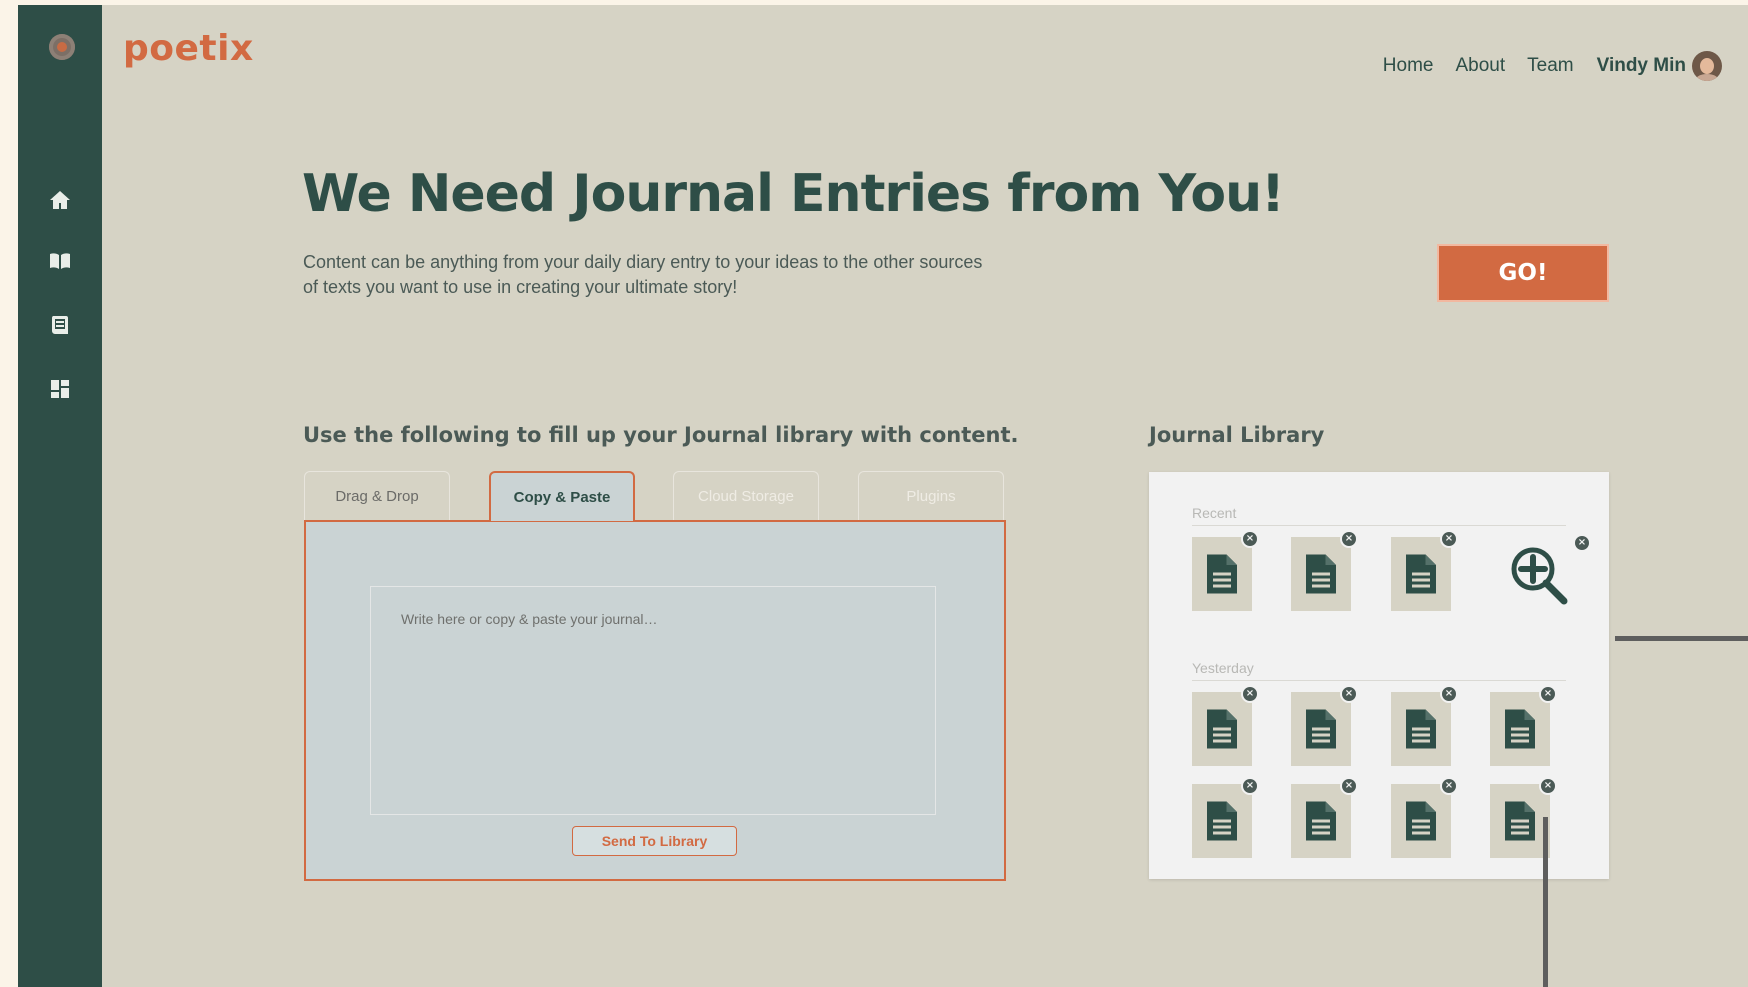  I want to click on journal-textarea, so click(653, 700).